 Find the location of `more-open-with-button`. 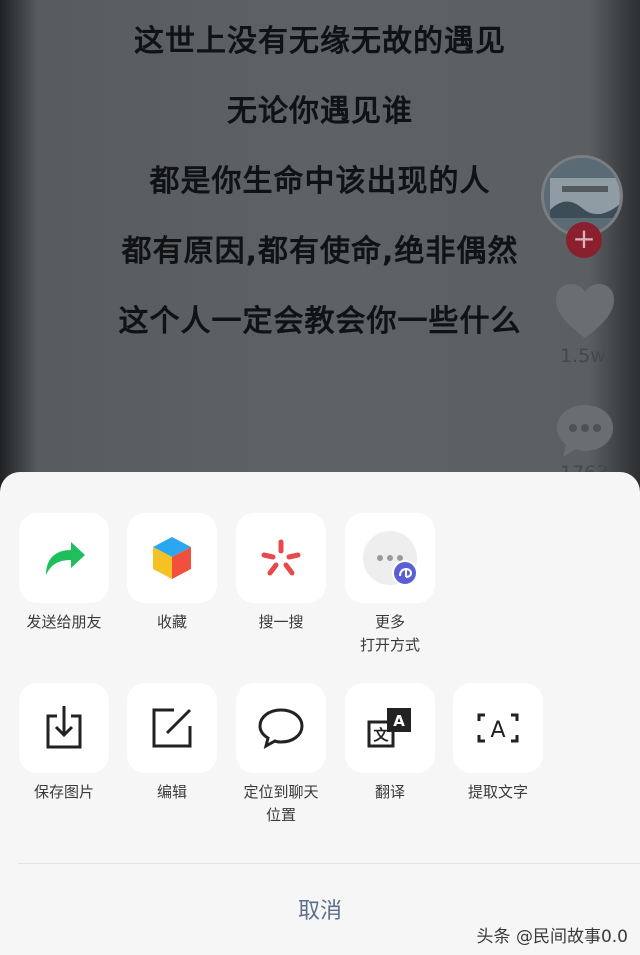

more-open-with-button is located at coordinates (390, 558).